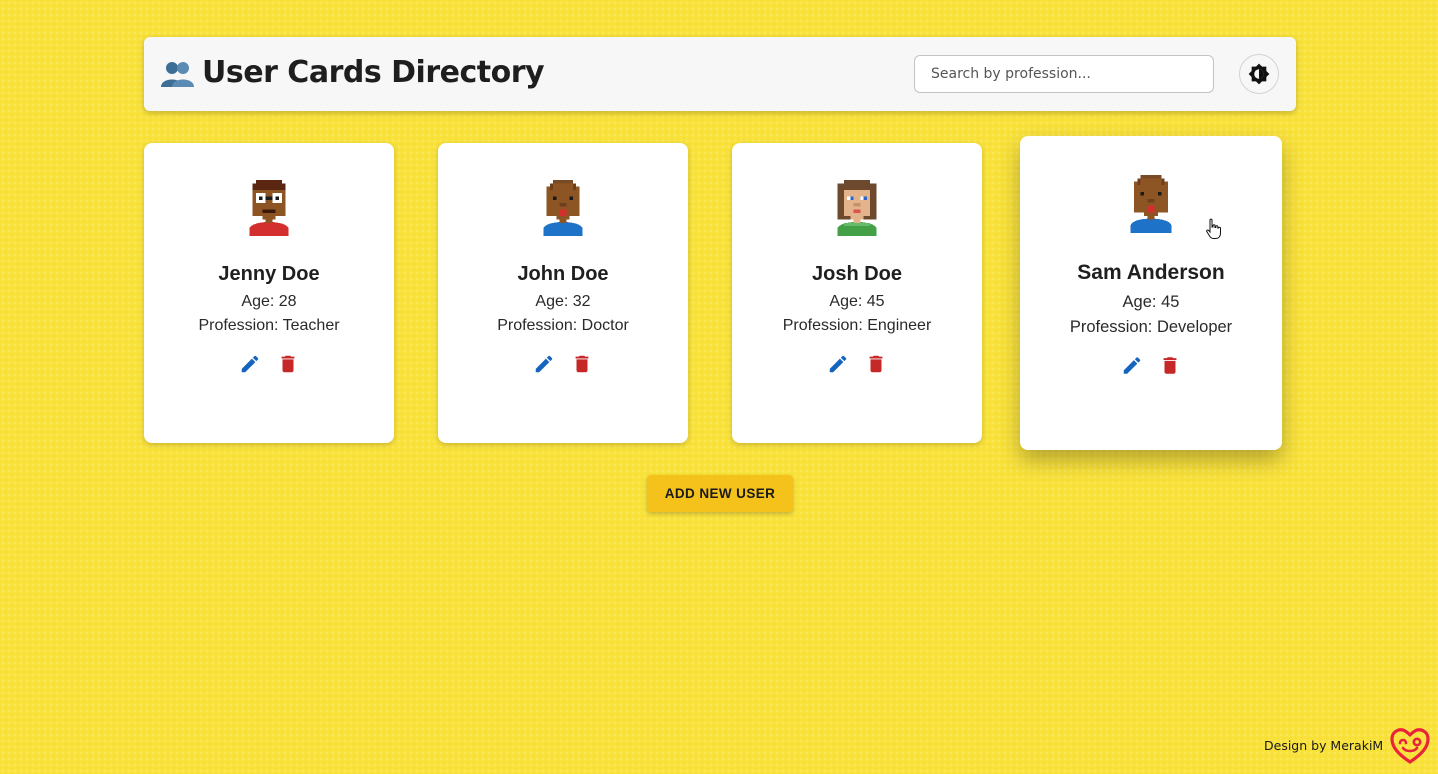  I want to click on user-profession: Profession: Teacher, so click(269, 325).